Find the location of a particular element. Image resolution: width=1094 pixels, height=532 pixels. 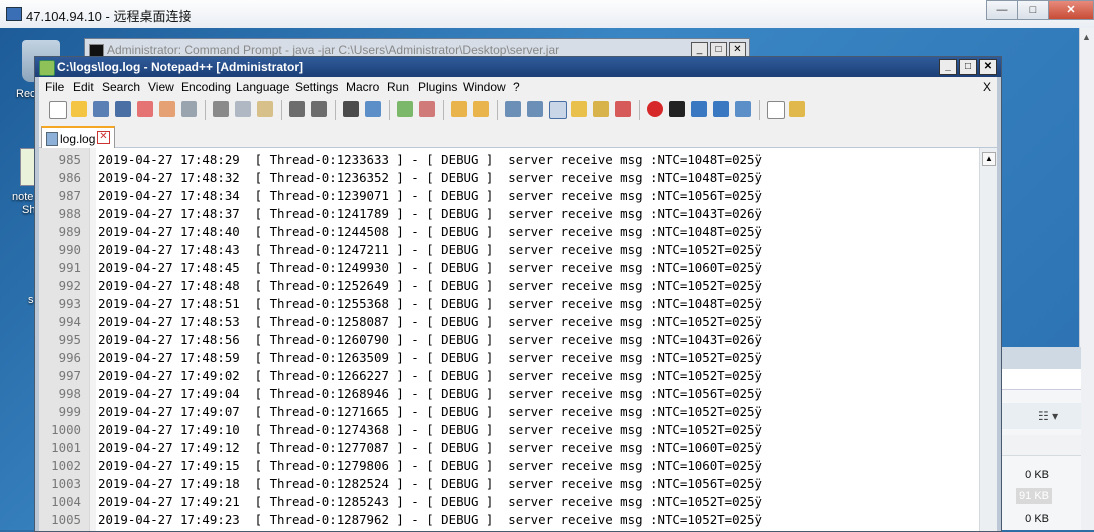

menu-macro: Macro is located at coordinates (362, 87).